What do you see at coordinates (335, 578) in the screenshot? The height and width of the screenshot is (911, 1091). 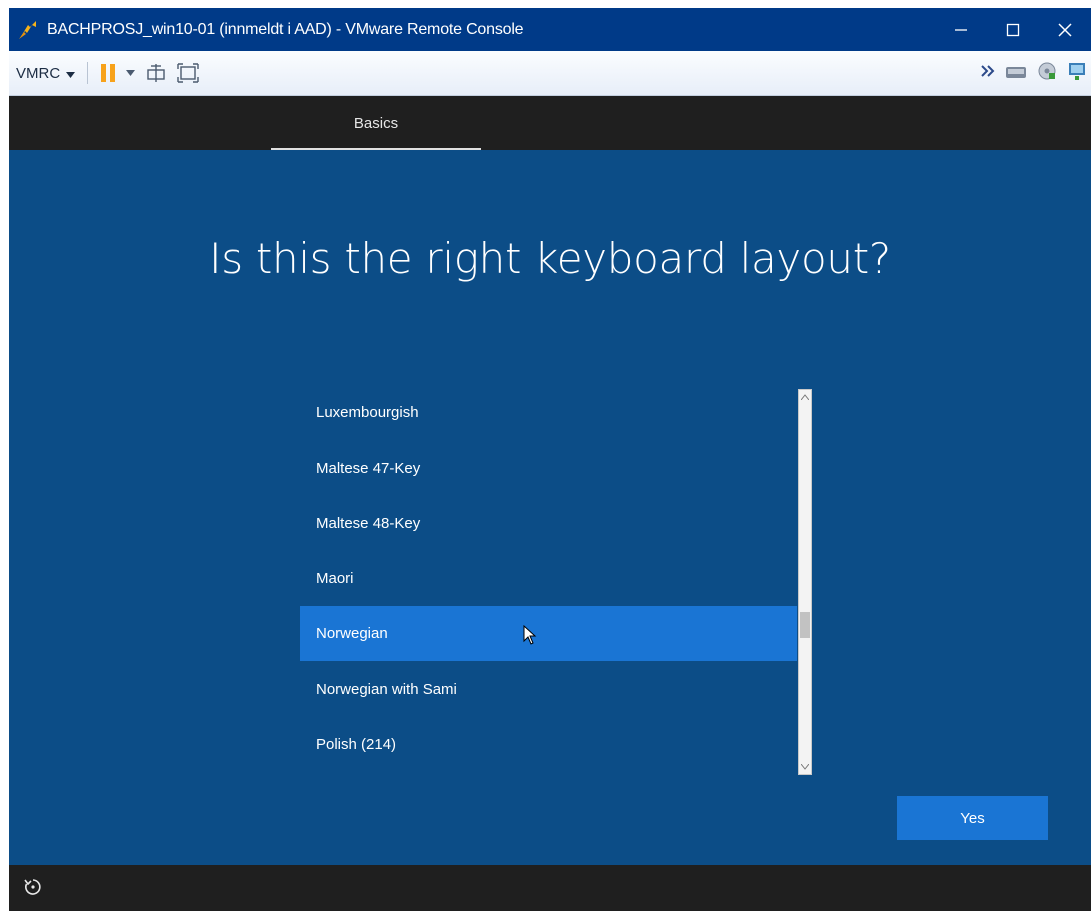 I see `list-item-label: Maori` at bounding box center [335, 578].